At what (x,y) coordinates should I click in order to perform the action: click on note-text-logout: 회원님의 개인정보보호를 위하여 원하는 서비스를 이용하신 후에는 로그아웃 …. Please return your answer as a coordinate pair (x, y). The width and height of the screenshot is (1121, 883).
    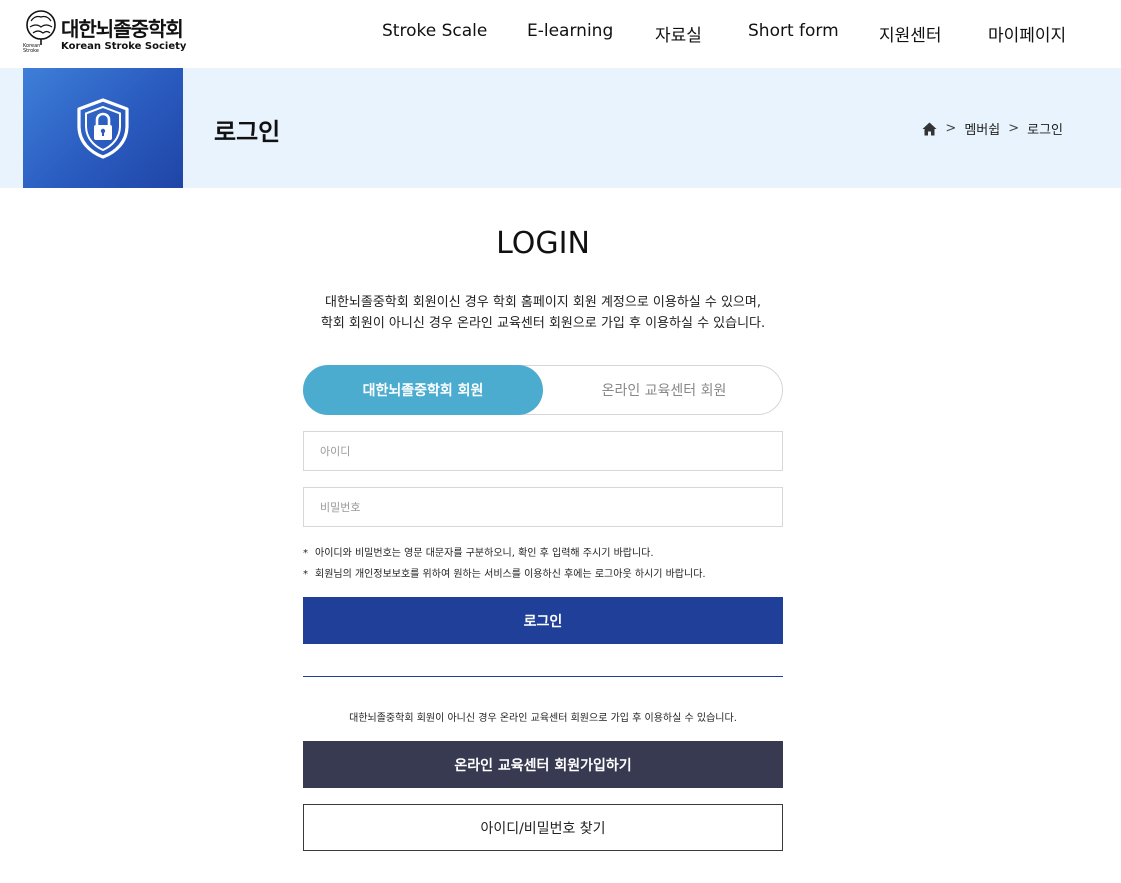
    Looking at the image, I should click on (510, 574).